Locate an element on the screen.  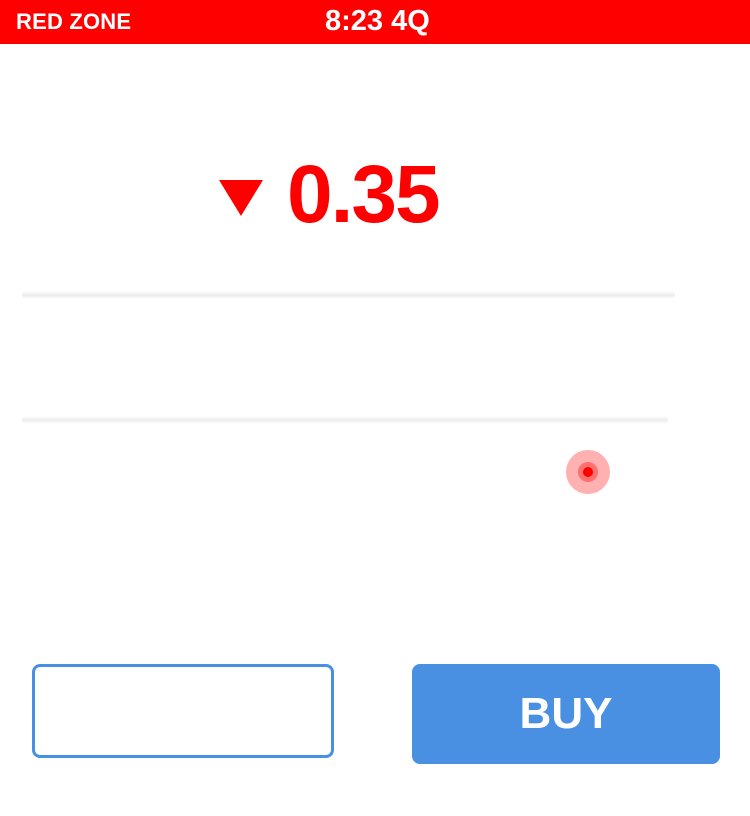
touch-dot is located at coordinates (588, 472).